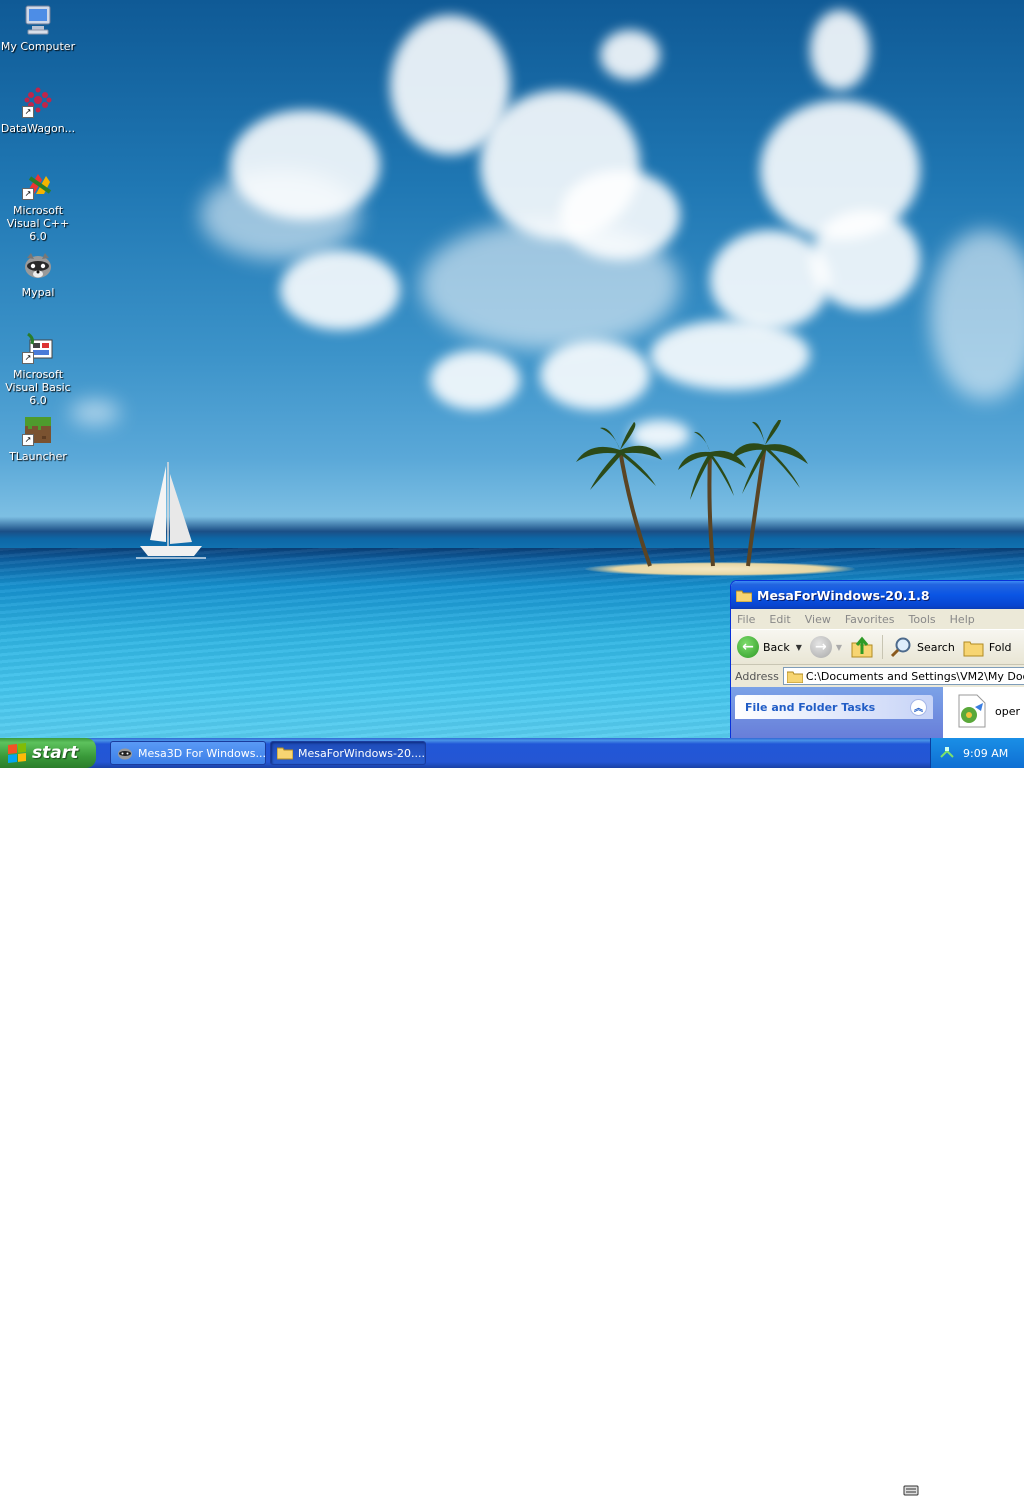 Image resolution: width=1024 pixels, height=1497 pixels. What do you see at coordinates (810, 707) in the screenshot?
I see `task-pane-title: File and Folder Tasks` at bounding box center [810, 707].